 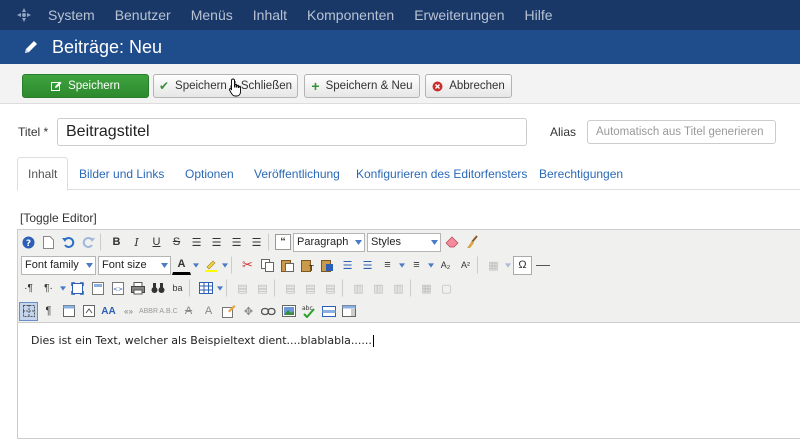 I want to click on del-icon: A, so click(x=188, y=311).